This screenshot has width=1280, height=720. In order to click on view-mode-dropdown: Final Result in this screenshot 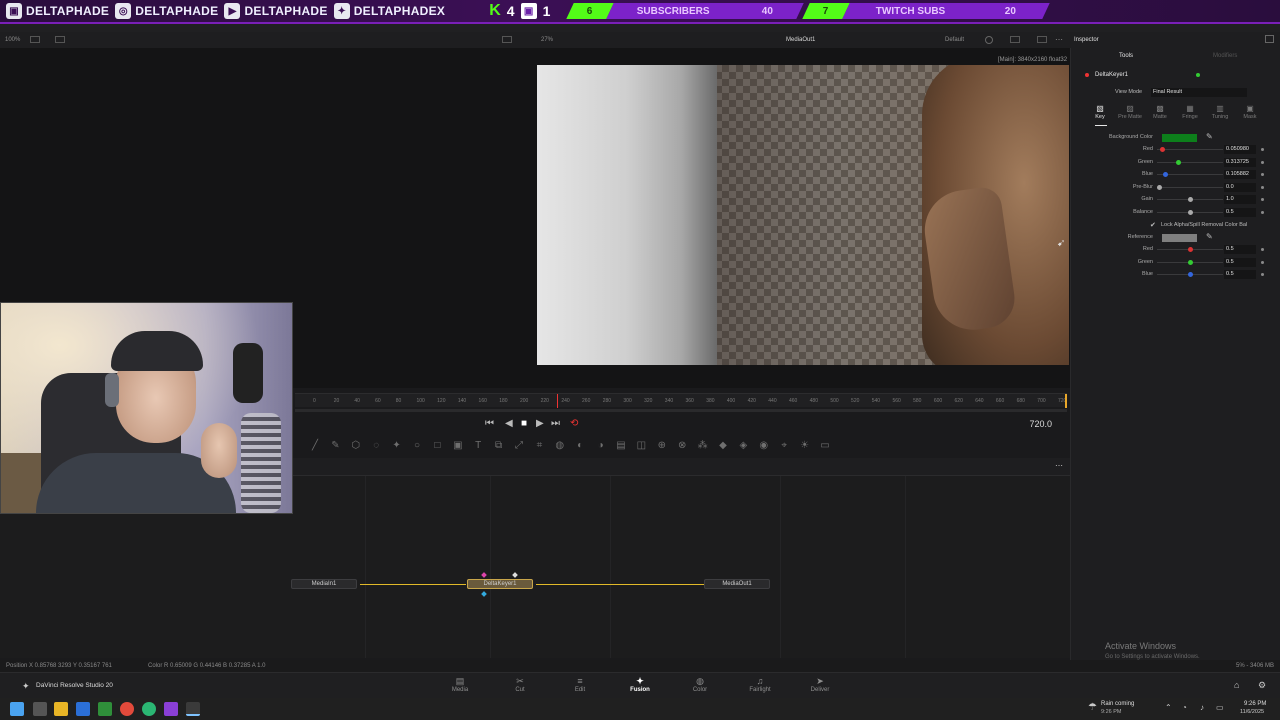, I will do `click(1199, 92)`.